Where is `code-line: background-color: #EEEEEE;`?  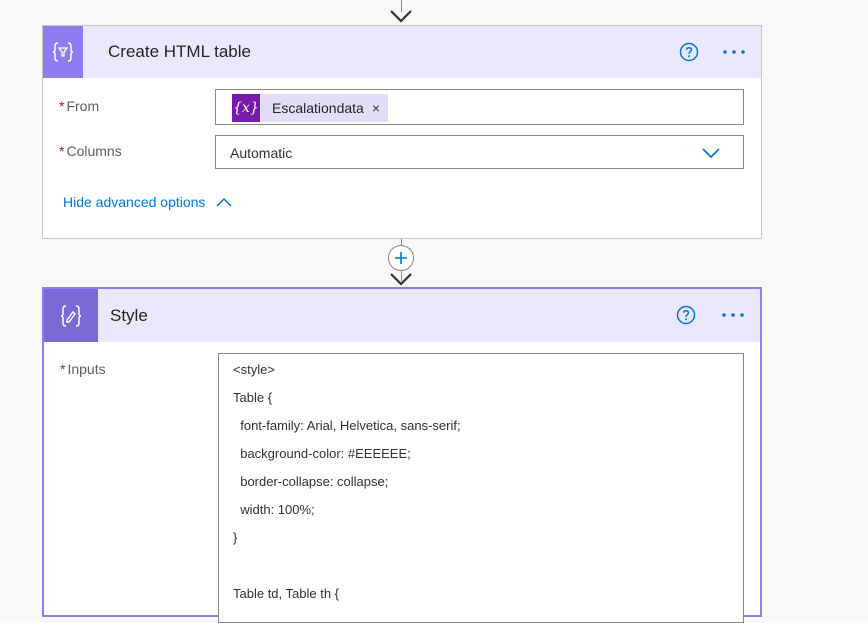
code-line: background-color: #EEEEEE; is located at coordinates (322, 453).